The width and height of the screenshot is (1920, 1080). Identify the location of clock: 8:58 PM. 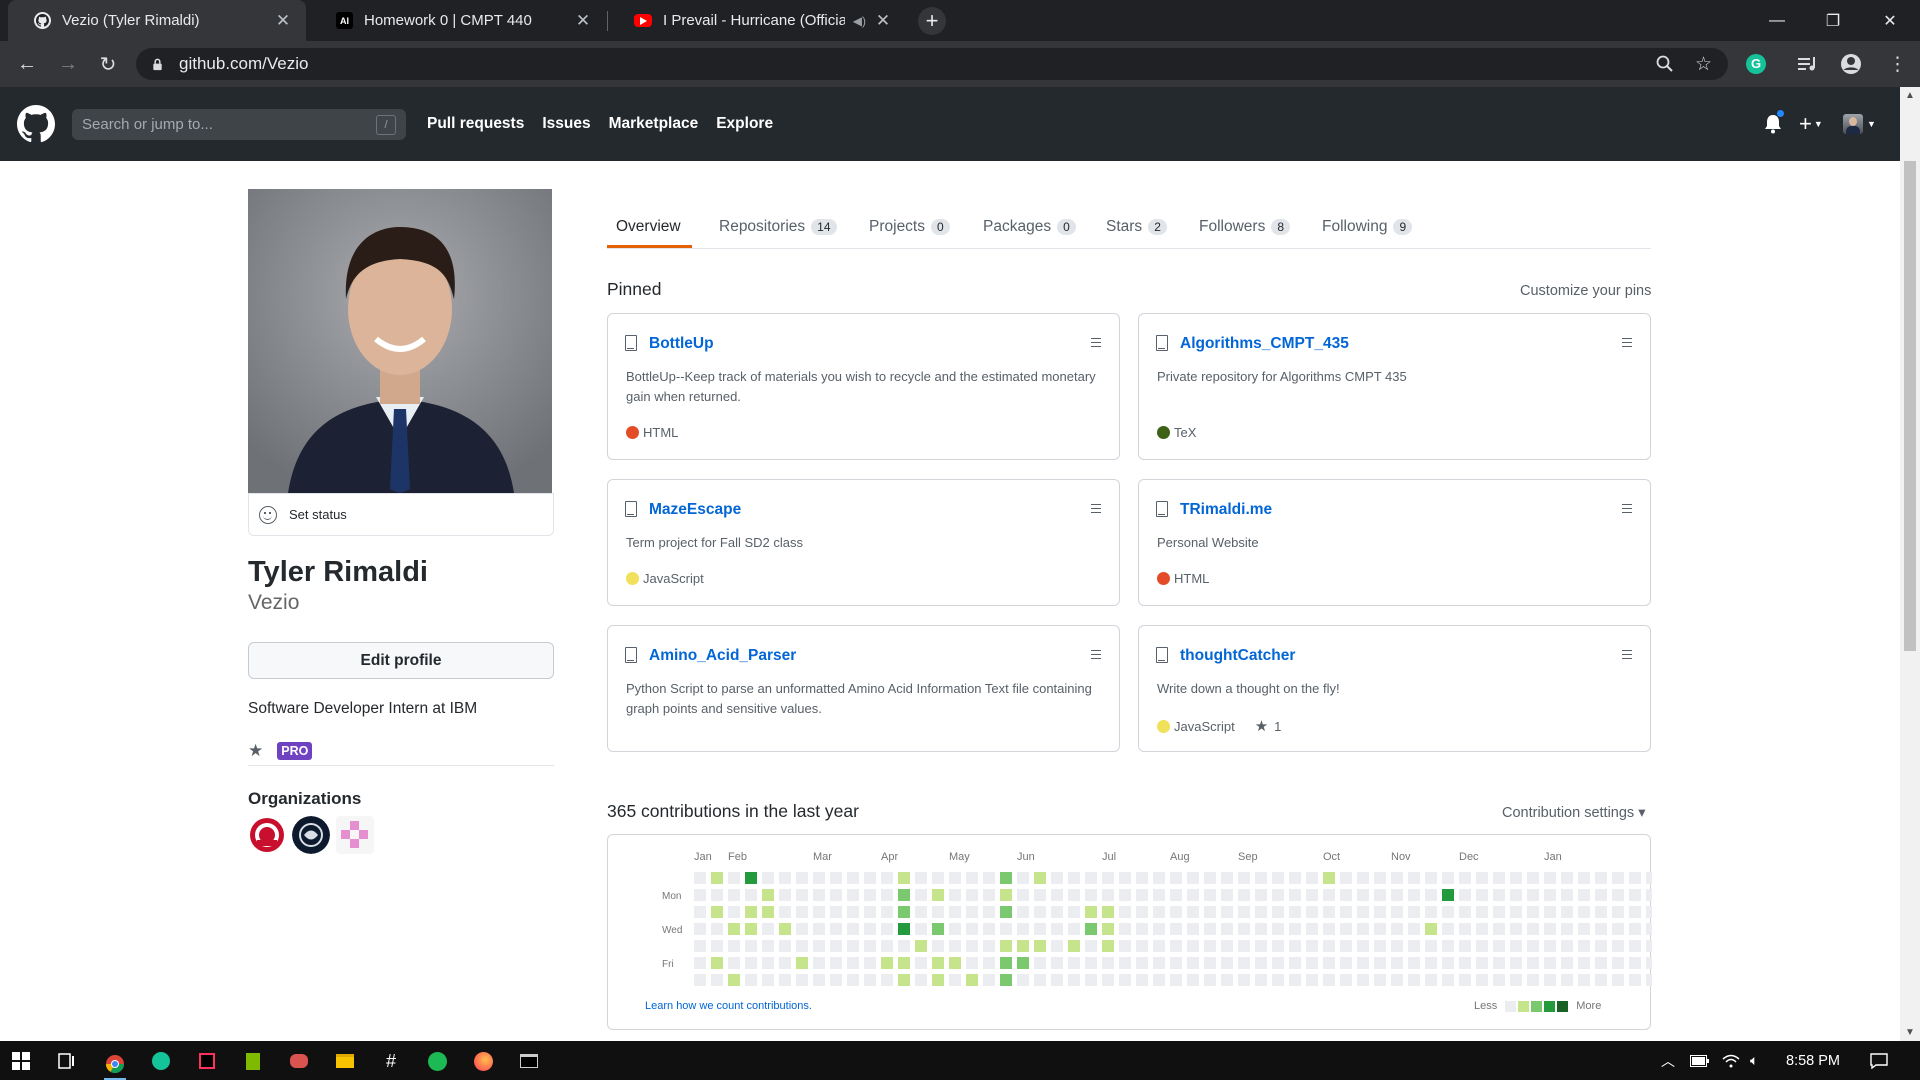
(1813, 1060).